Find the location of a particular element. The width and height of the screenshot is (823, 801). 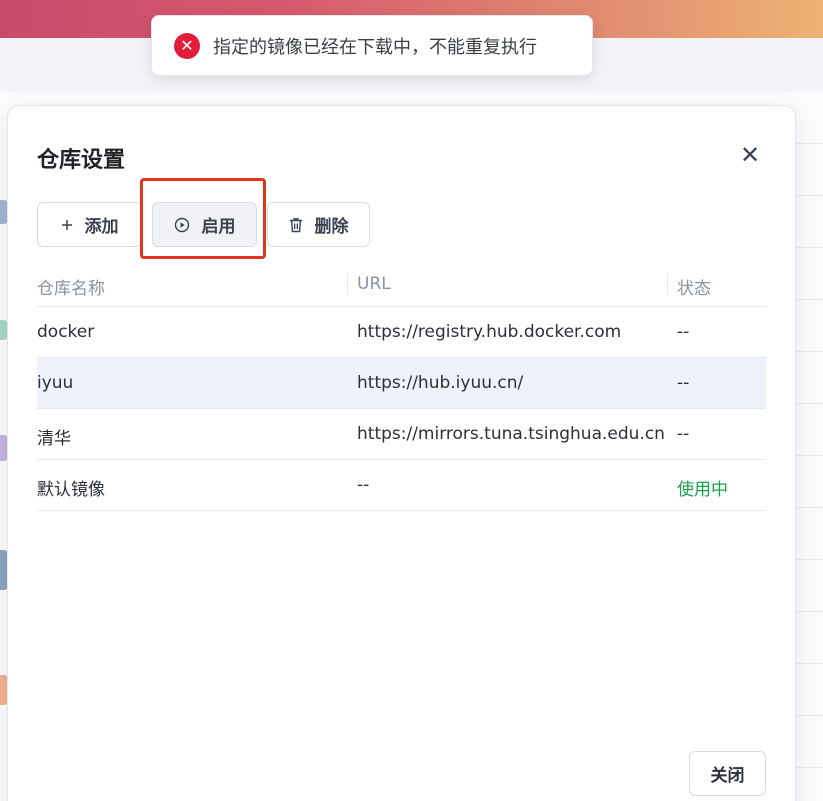

toast-message: 指定的镜像已经在下载中，不能重复执行 is located at coordinates (375, 47).